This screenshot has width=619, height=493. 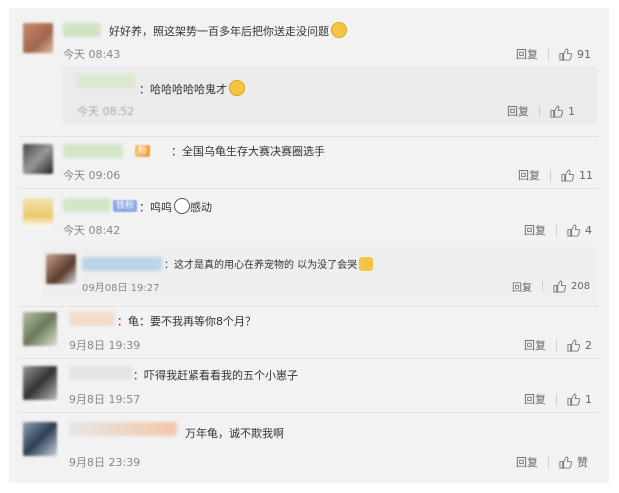 I want to click on comment-actions: 回复 4, so click(x=558, y=230).